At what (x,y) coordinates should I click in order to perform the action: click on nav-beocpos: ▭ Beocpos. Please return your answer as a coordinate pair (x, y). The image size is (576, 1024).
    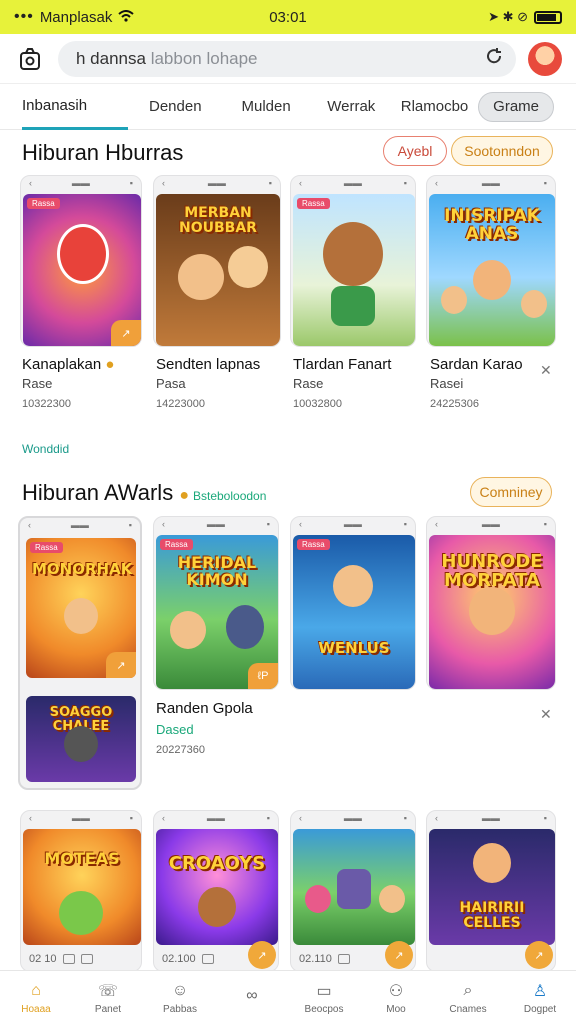
    Looking at the image, I should click on (324, 997).